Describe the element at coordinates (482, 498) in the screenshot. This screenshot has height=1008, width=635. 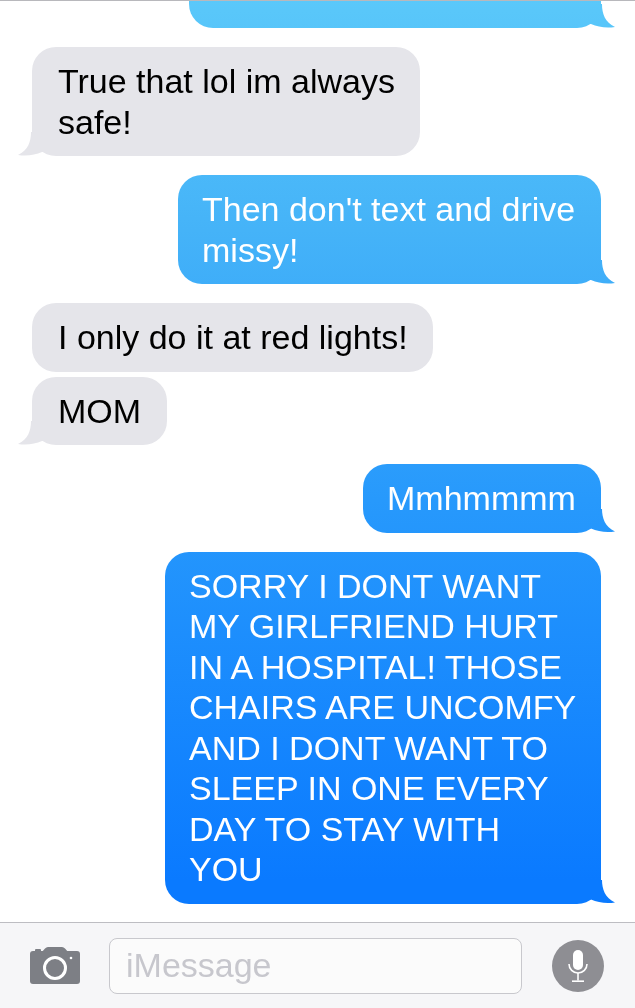
I see `sent-message-bubble: Mmhmmmm` at that location.